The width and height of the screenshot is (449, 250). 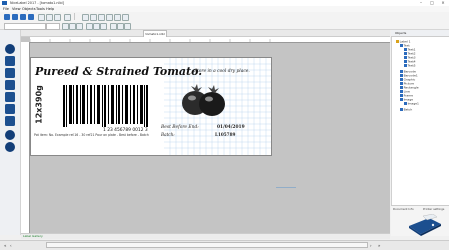 I want to click on zoom-fit-icon, so click(x=57, y=17).